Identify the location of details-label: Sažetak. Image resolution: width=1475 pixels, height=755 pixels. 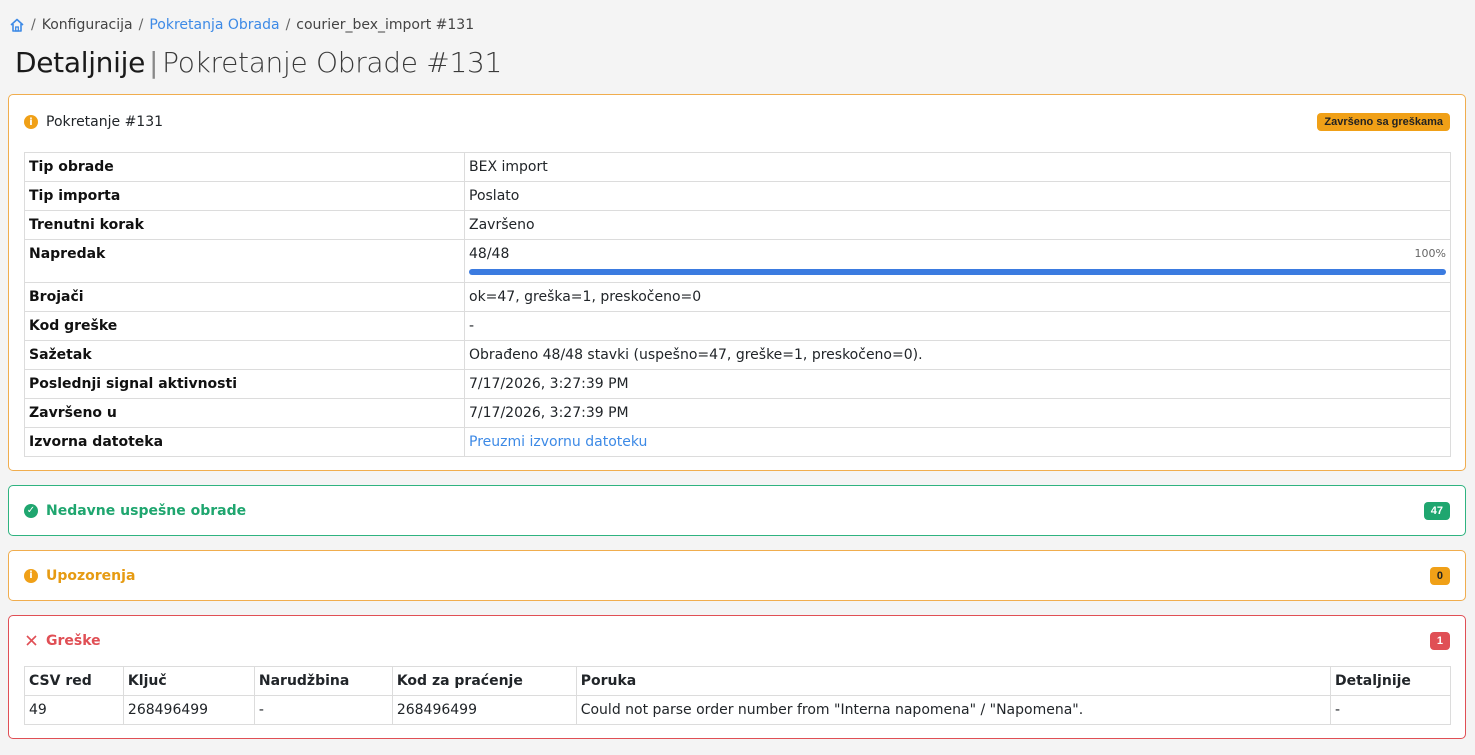
(244, 355).